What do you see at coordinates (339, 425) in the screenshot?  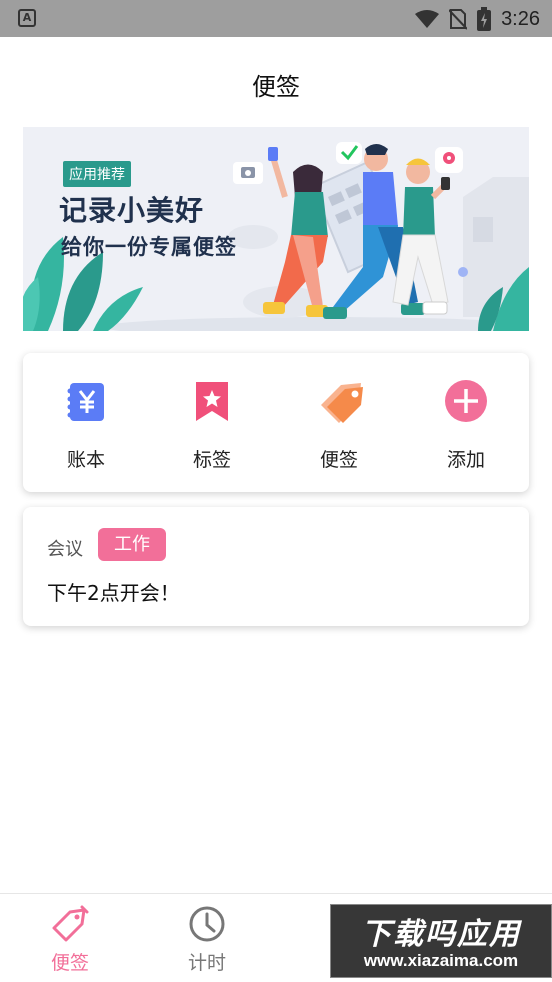 I see `notes-button: 便签` at bounding box center [339, 425].